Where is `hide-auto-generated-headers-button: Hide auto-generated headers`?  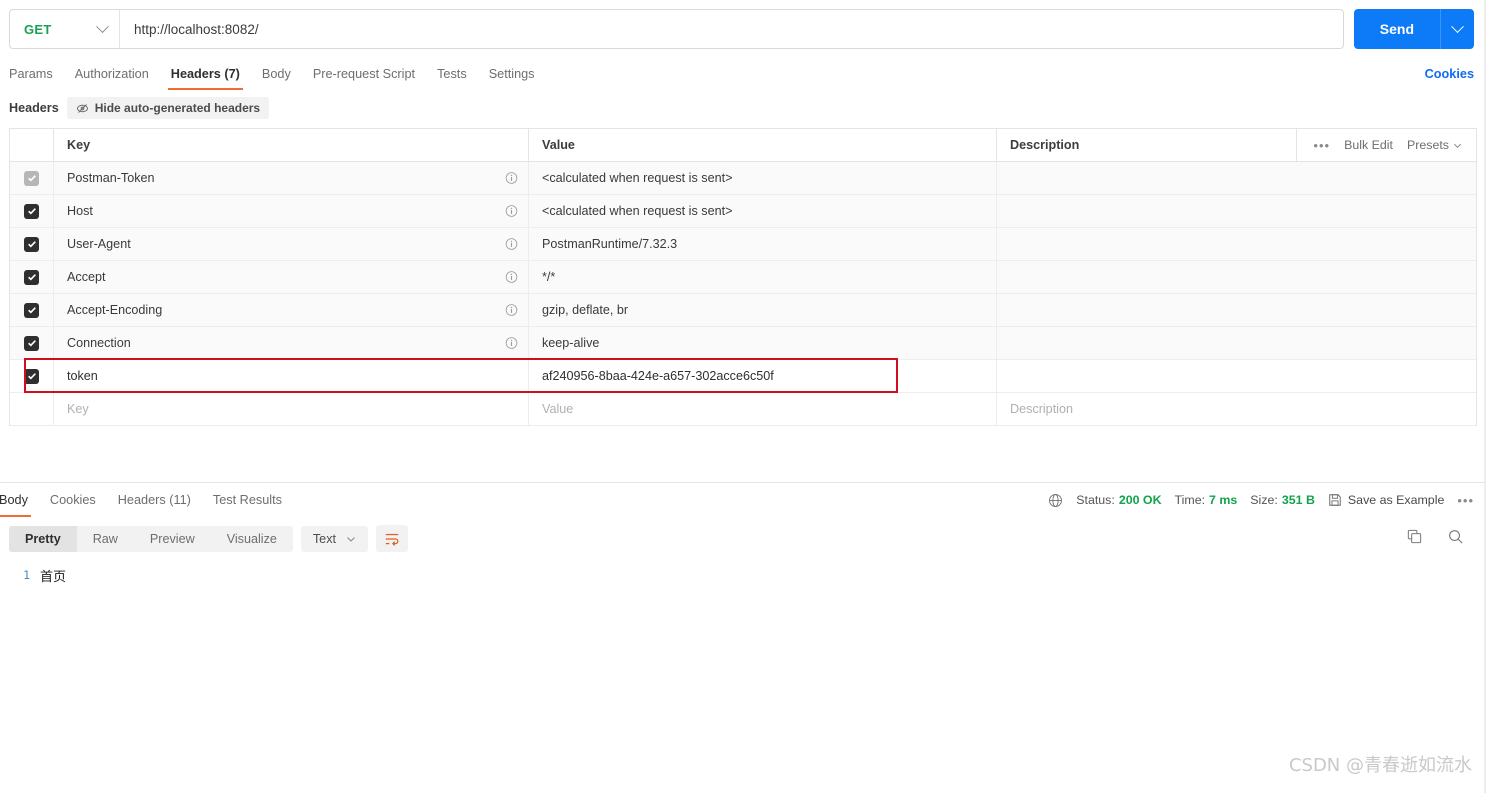 hide-auto-generated-headers-button: Hide auto-generated headers is located at coordinates (168, 108).